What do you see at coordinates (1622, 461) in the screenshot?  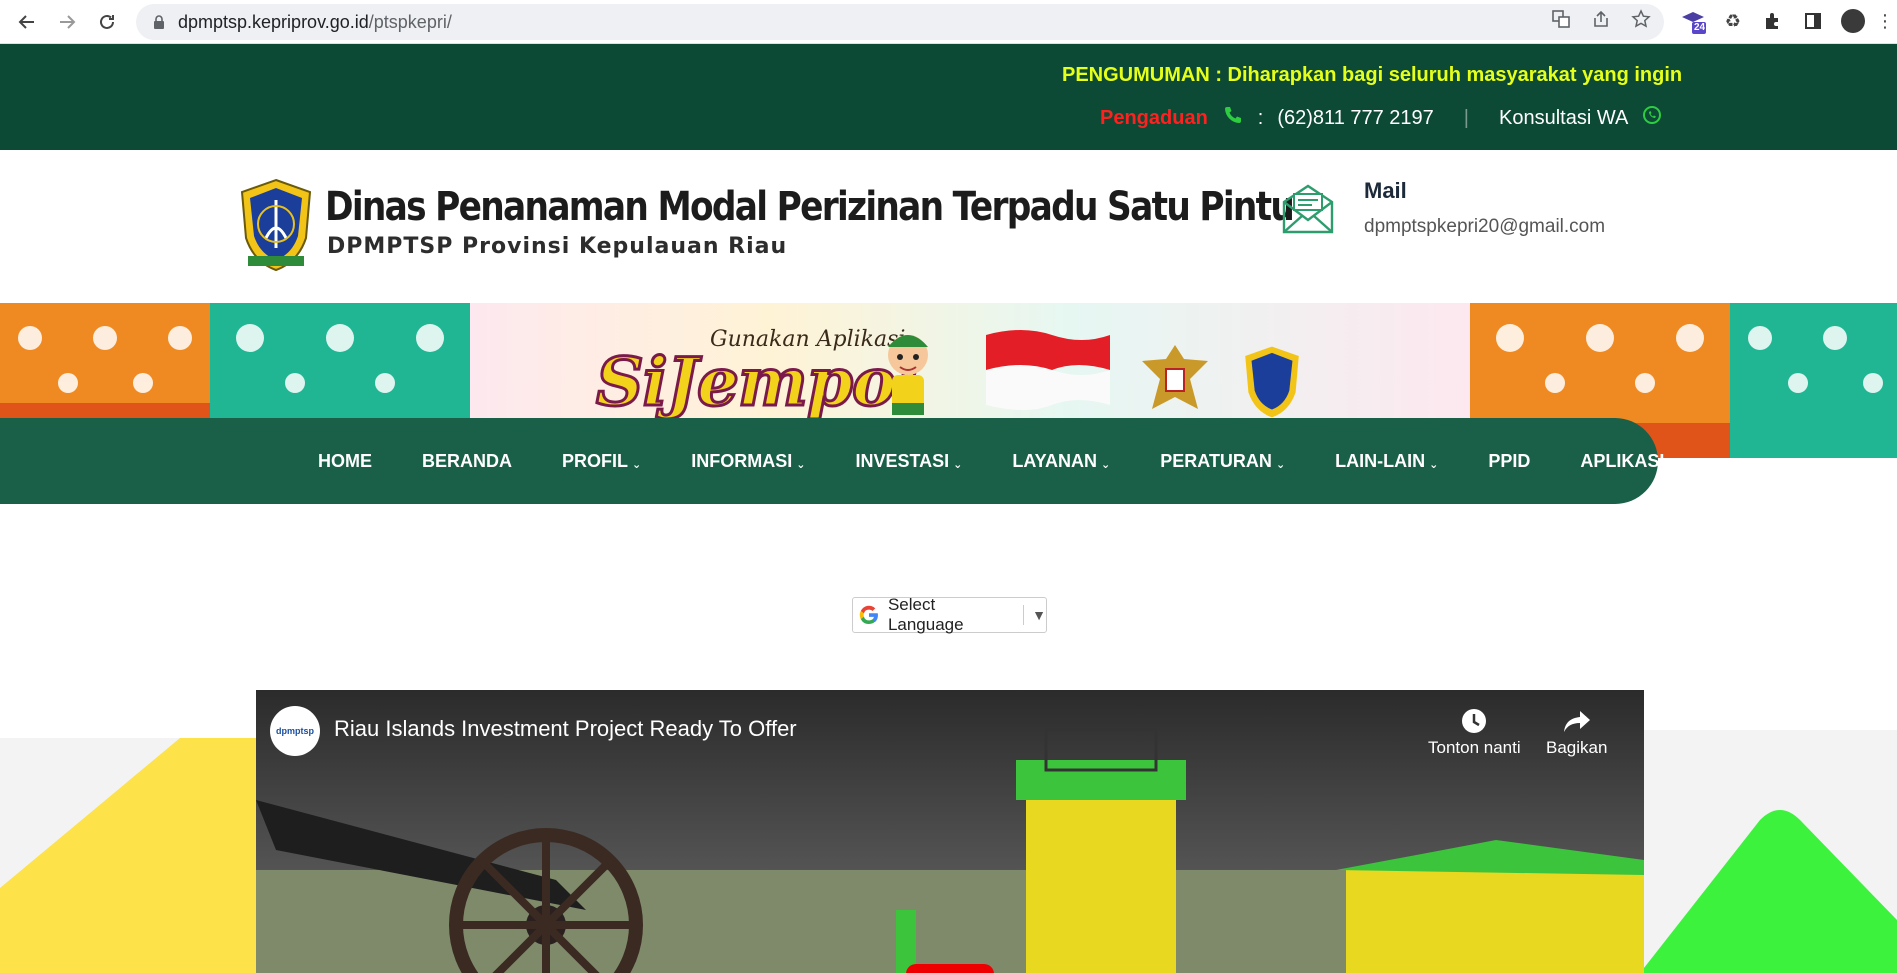 I see `nav-aplikasi: APLIKASI` at bounding box center [1622, 461].